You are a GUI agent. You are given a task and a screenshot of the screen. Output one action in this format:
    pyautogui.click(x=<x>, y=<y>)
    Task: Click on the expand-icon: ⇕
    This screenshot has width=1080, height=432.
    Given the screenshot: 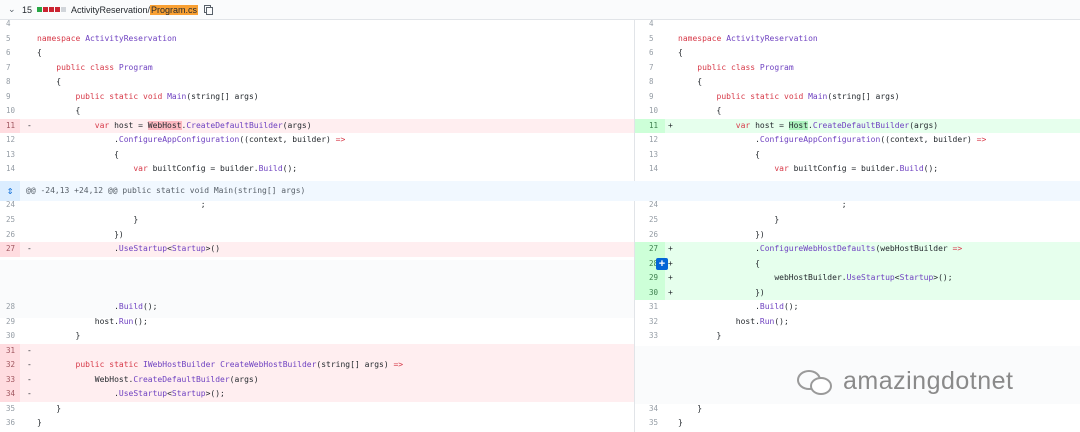 What is the action you would take?
    pyautogui.click(x=10, y=191)
    